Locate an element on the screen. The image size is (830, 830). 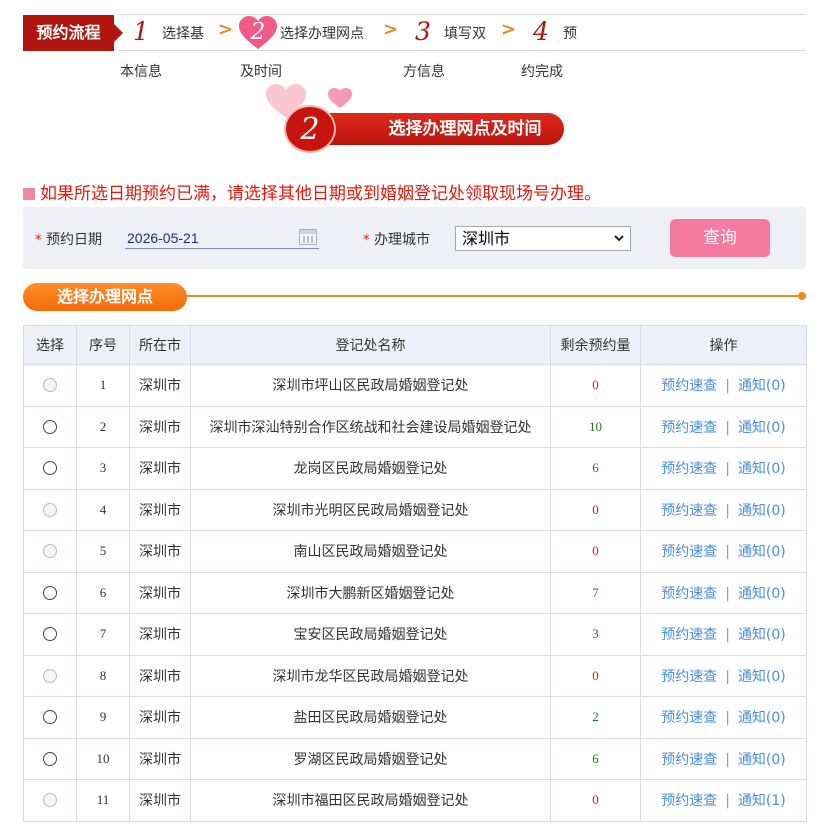
notice-text: 如果所选日期预约已满，请选择其他日期或到婚姻登记处领取现场号办理。 is located at coordinates (320, 194).